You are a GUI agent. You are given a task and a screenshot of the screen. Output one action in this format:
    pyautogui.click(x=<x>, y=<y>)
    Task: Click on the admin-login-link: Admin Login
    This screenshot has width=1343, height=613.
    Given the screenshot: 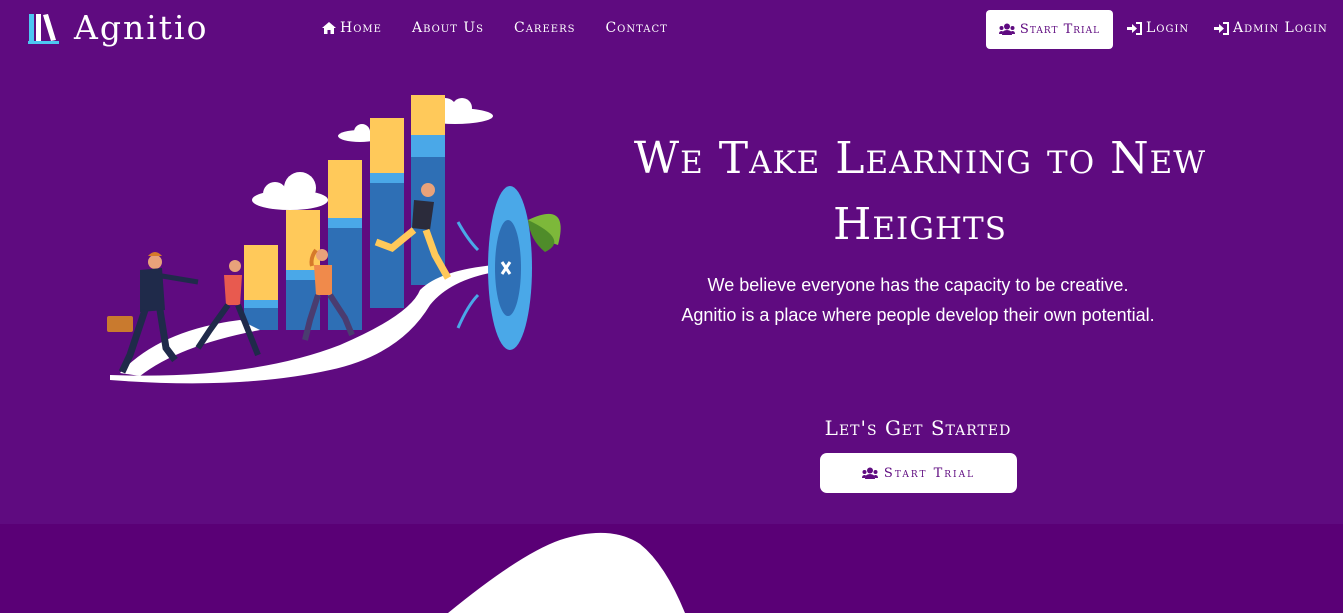 What is the action you would take?
    pyautogui.click(x=1271, y=28)
    